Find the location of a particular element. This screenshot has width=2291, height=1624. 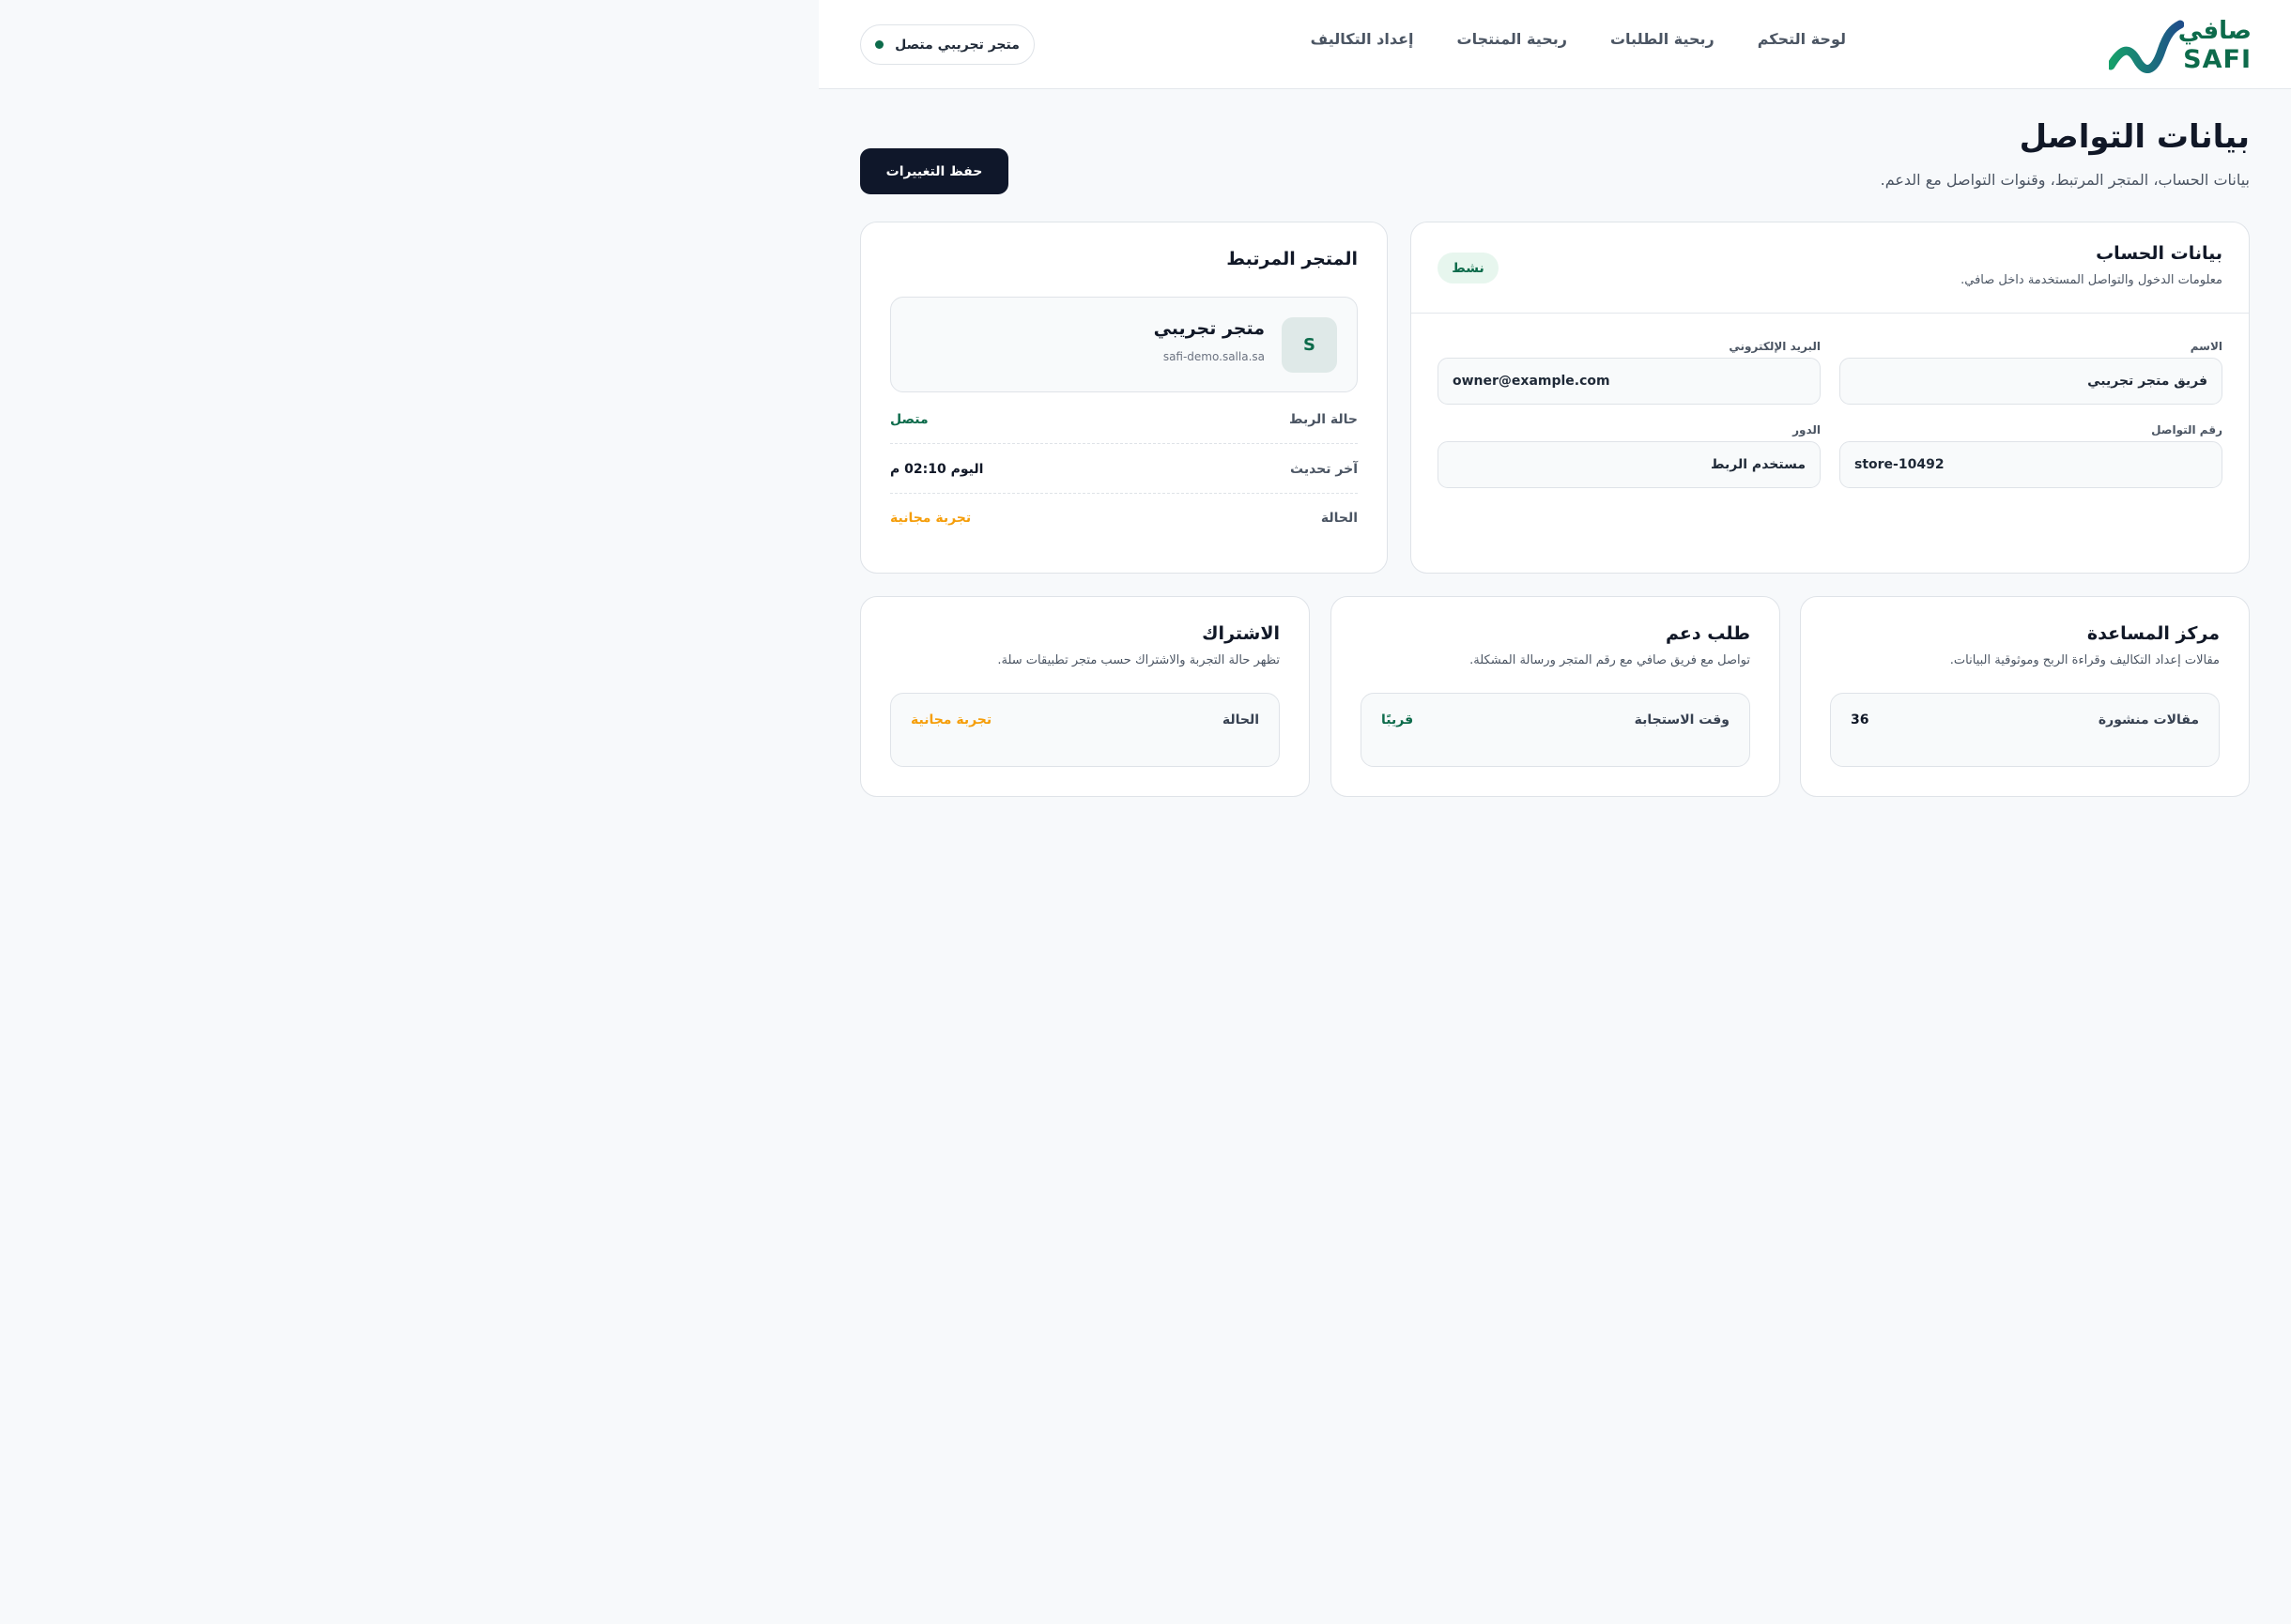

subscription-title: الاشتراك is located at coordinates (1241, 633).